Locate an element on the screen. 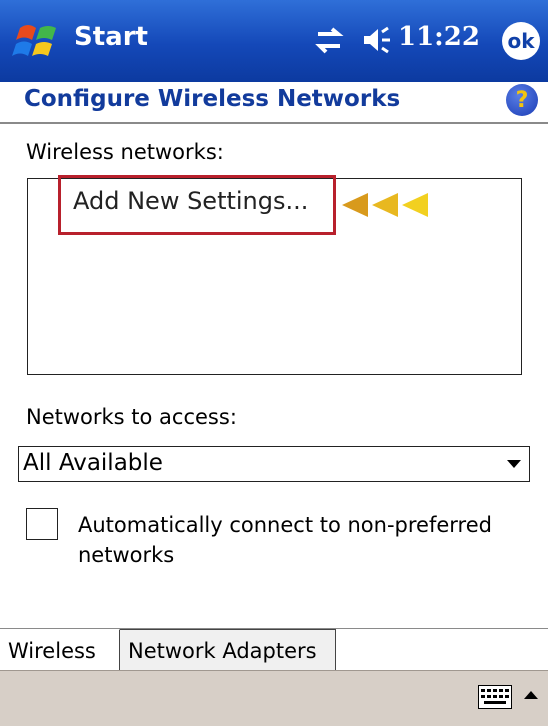  start-menu-label: Start is located at coordinates (111, 37).